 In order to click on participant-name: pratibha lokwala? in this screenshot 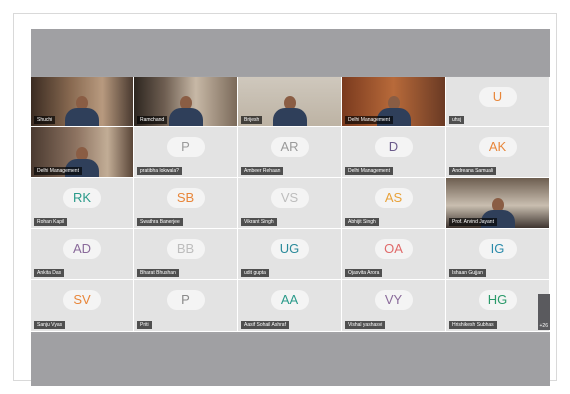, I will do `click(159, 171)`.